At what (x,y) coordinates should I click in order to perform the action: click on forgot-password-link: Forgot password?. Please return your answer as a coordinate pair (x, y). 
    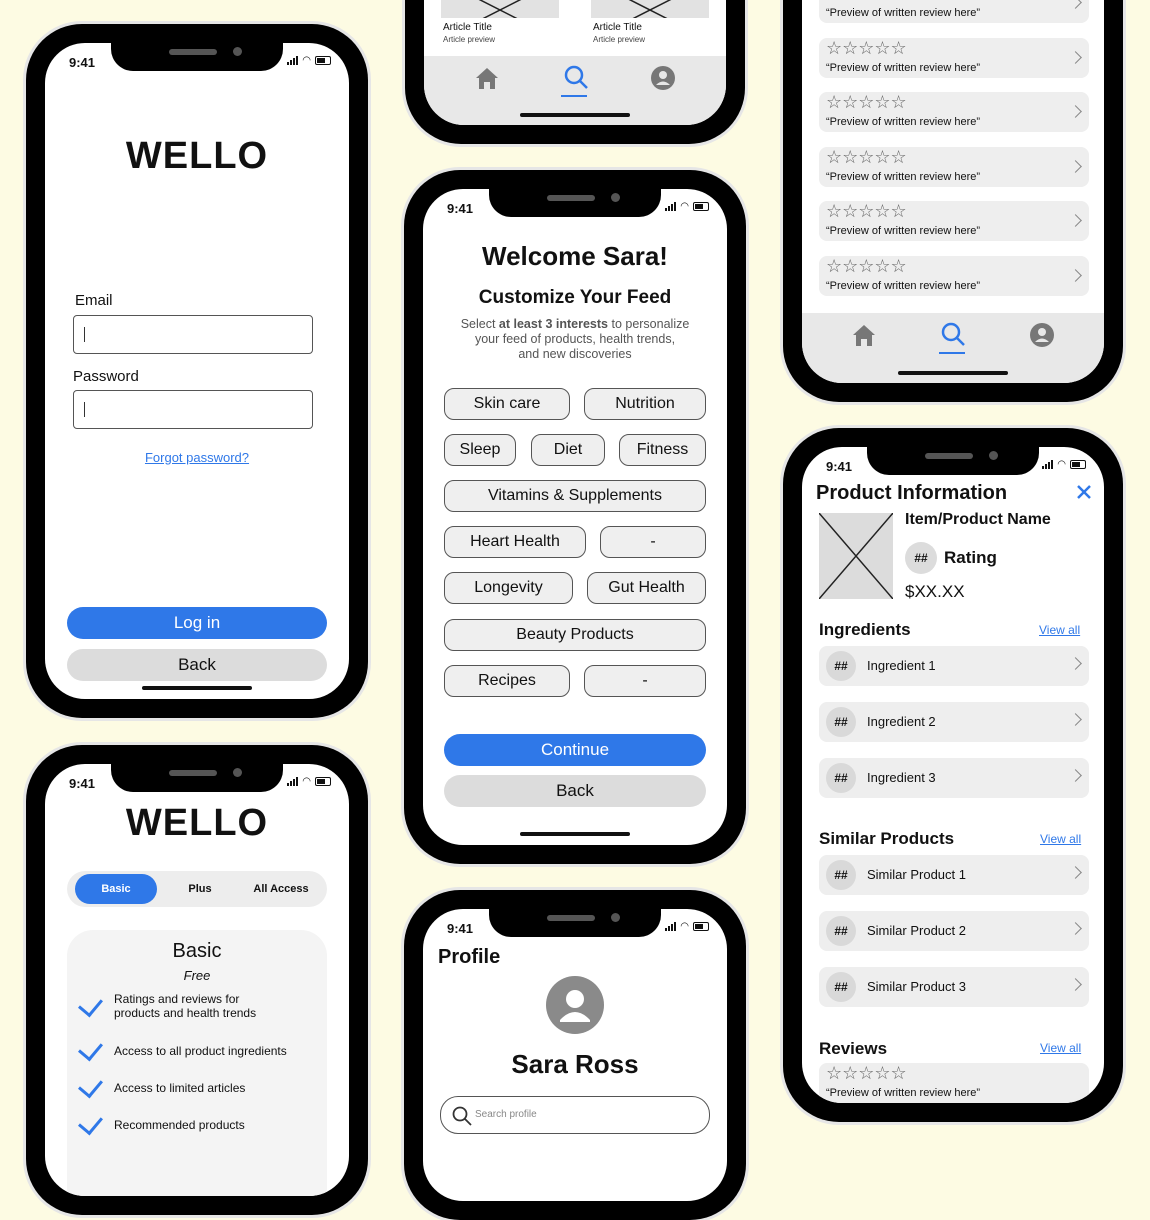
    Looking at the image, I should click on (197, 457).